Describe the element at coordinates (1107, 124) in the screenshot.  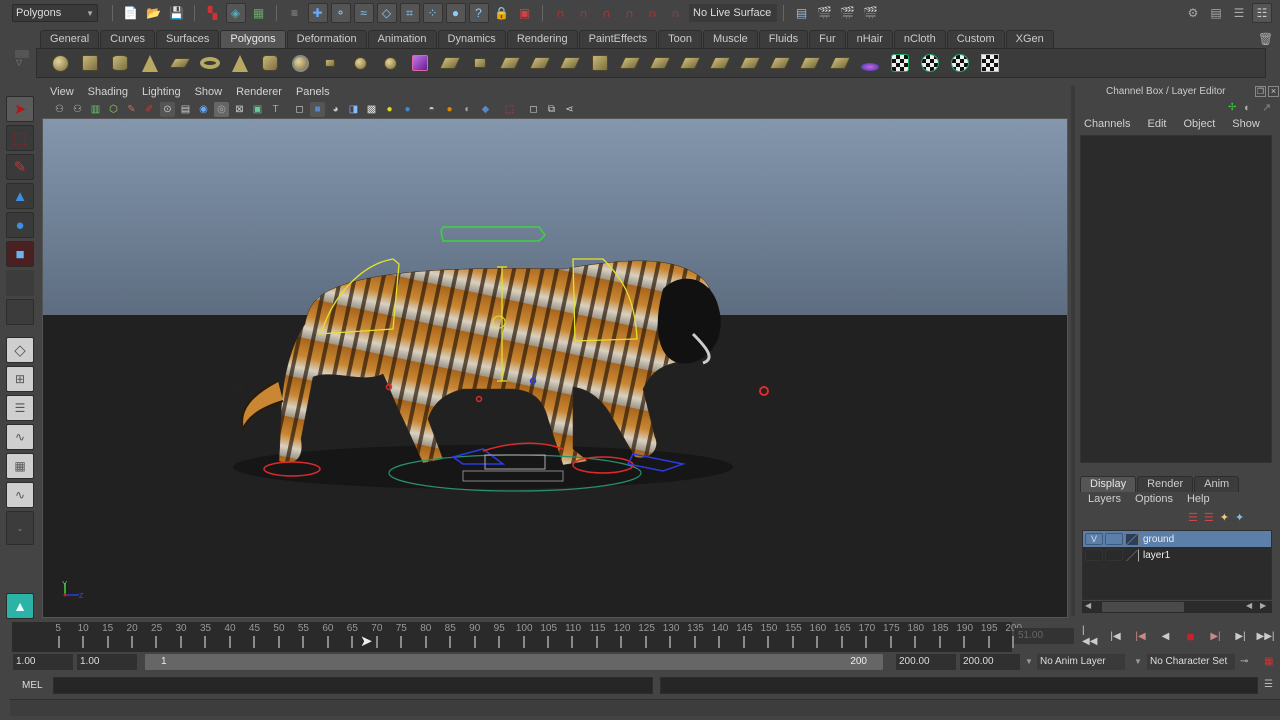
I see `channel-box-menu-channels: Channels` at that location.